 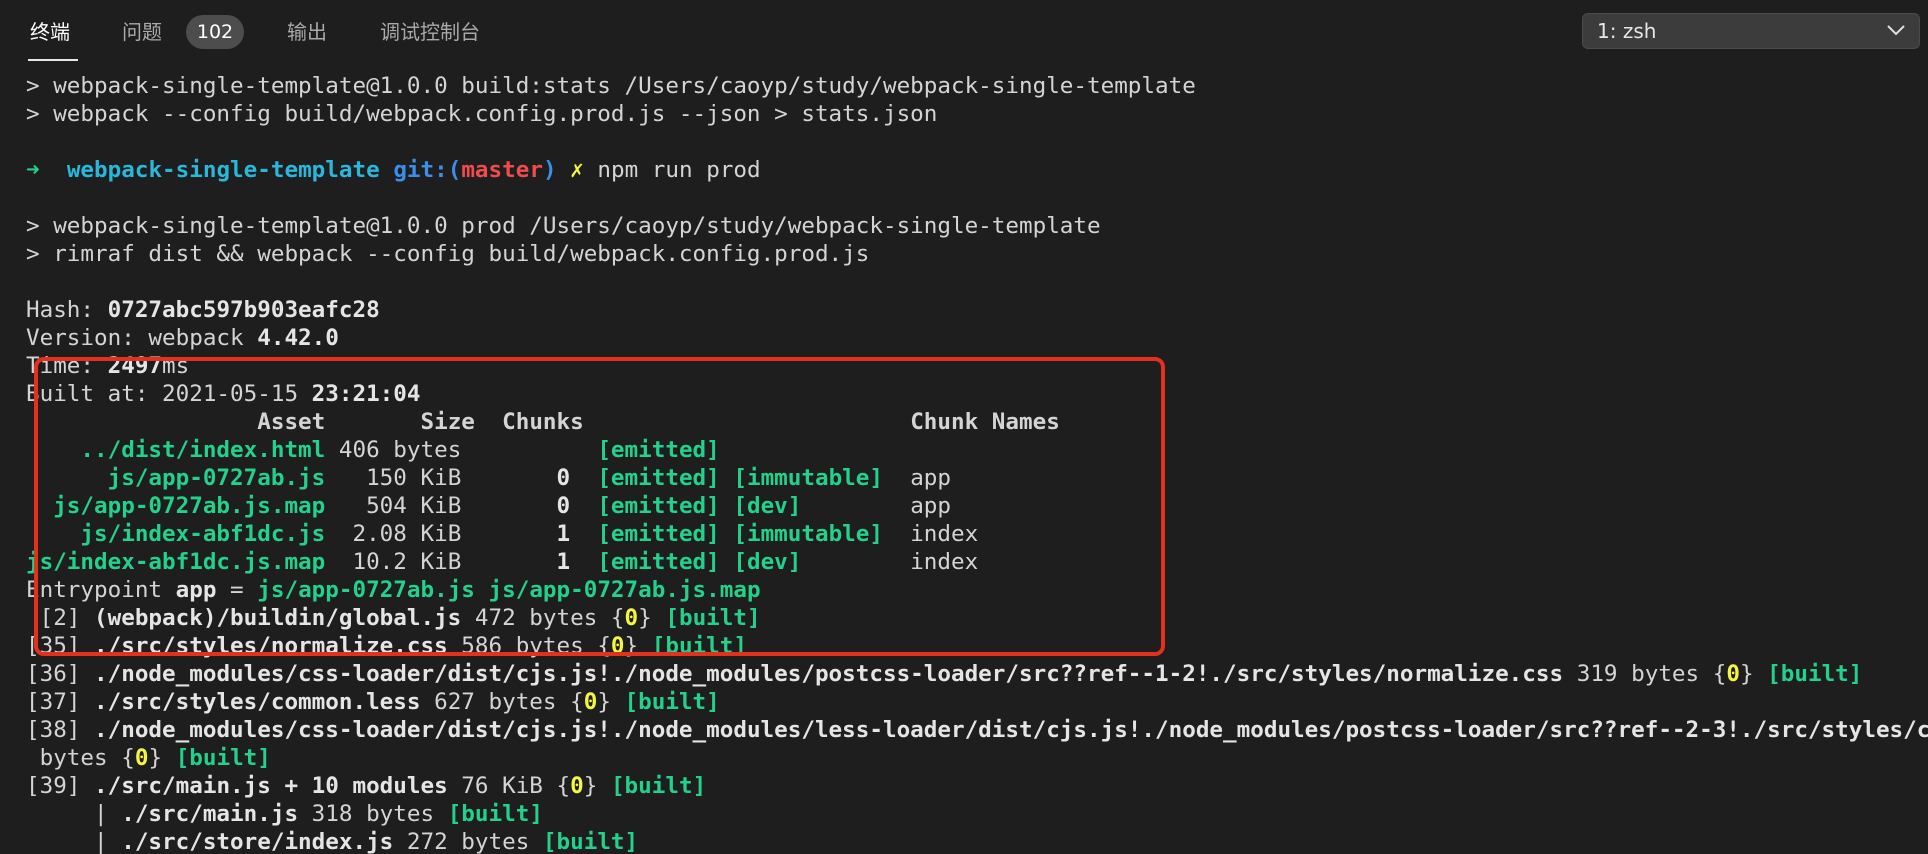 I want to click on module-id: [38], so click(x=60, y=730).